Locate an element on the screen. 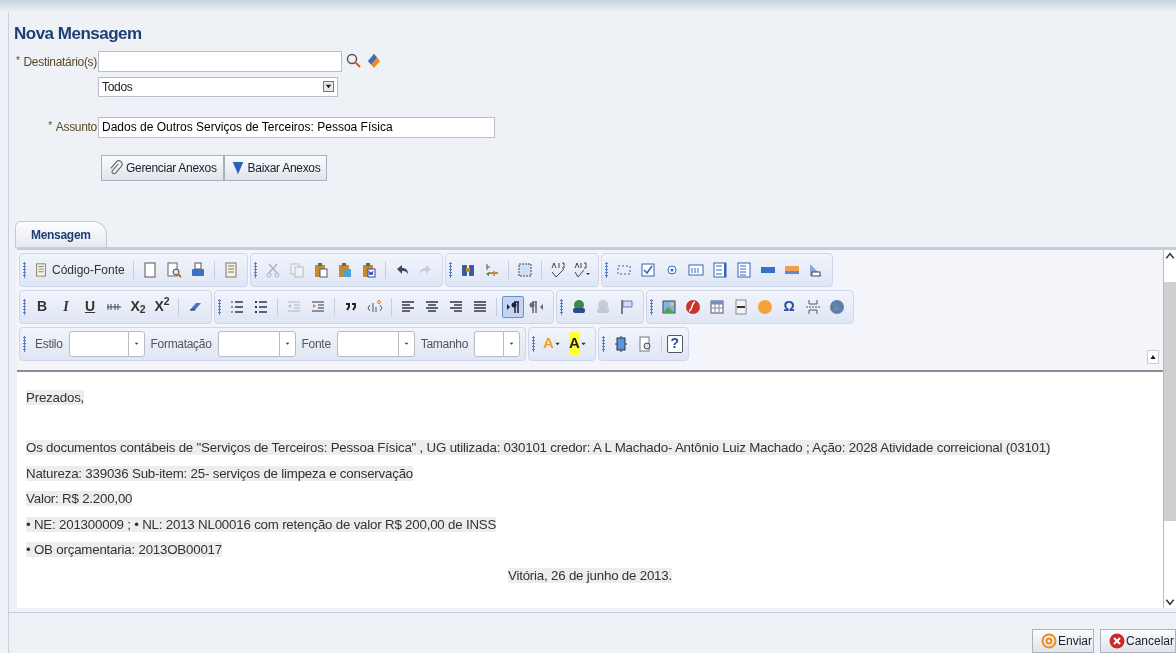  page-title: Nova Mensagem is located at coordinates (78, 34).